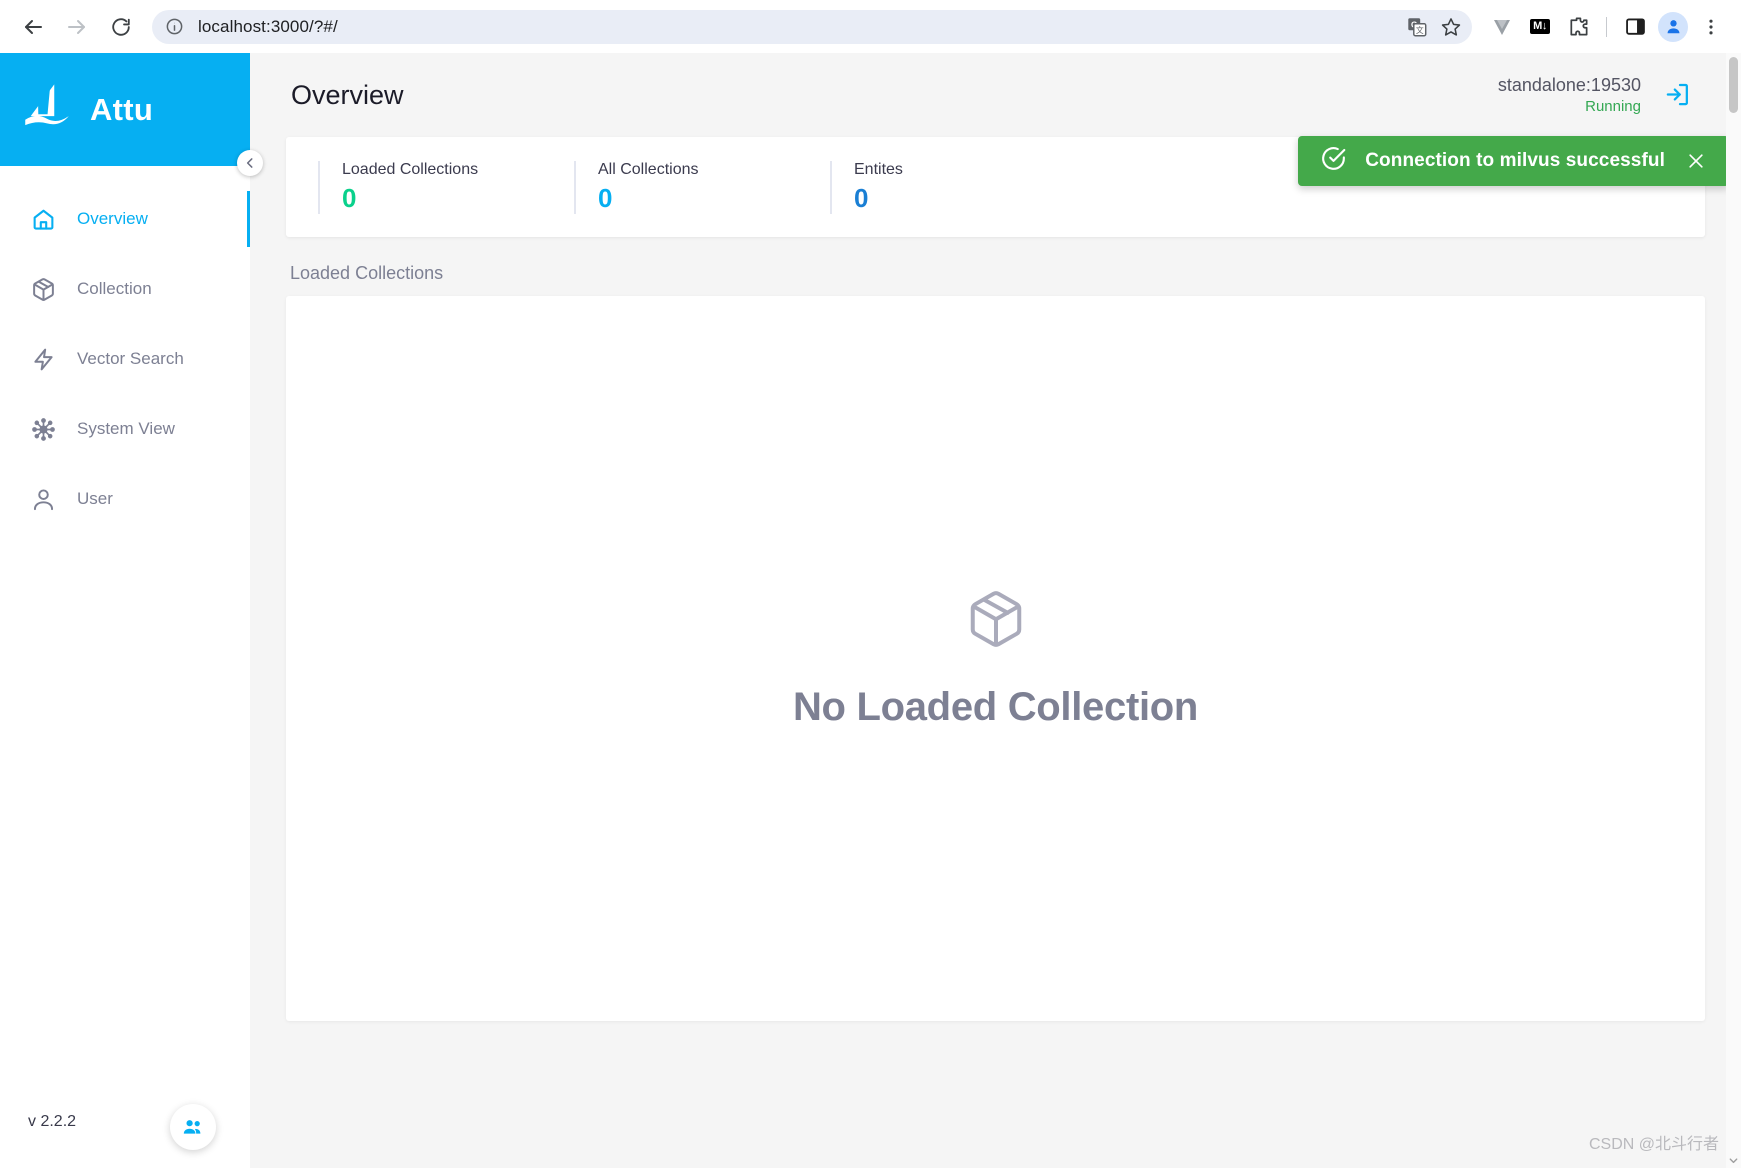  What do you see at coordinates (1601, 95) in the screenshot?
I see `connection-status: standalone:19530 Running` at bounding box center [1601, 95].